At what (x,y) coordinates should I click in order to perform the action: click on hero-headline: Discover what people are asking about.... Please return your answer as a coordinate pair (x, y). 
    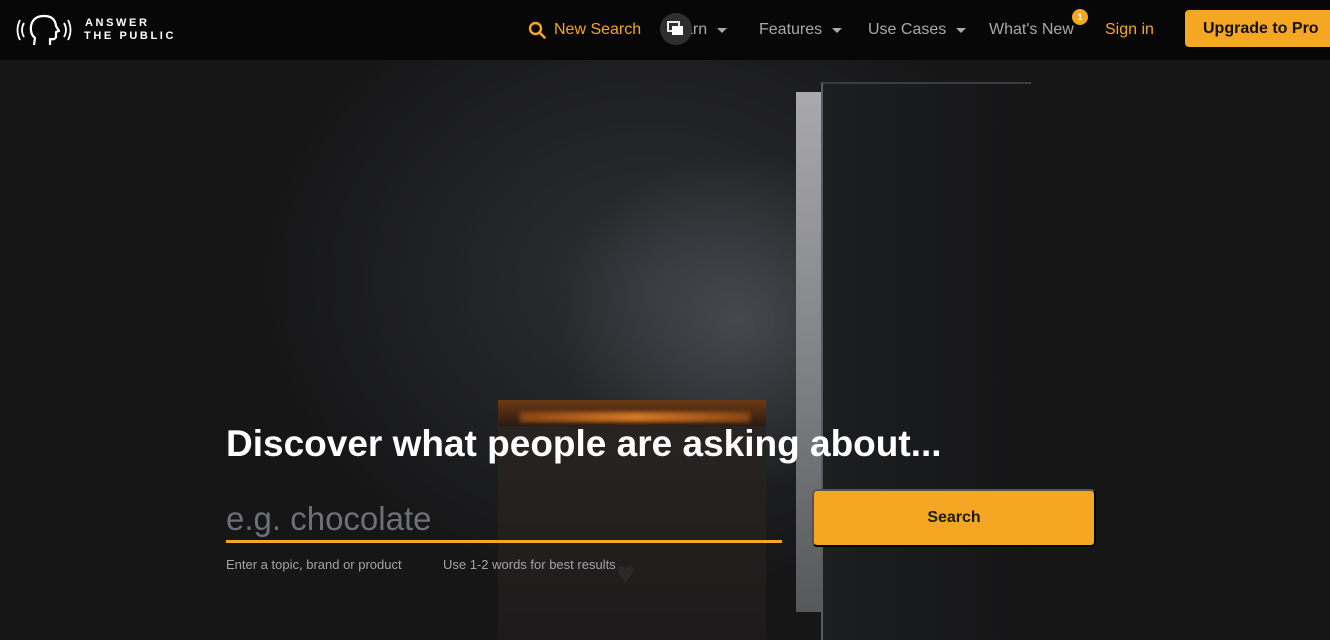
    Looking at the image, I should click on (584, 443).